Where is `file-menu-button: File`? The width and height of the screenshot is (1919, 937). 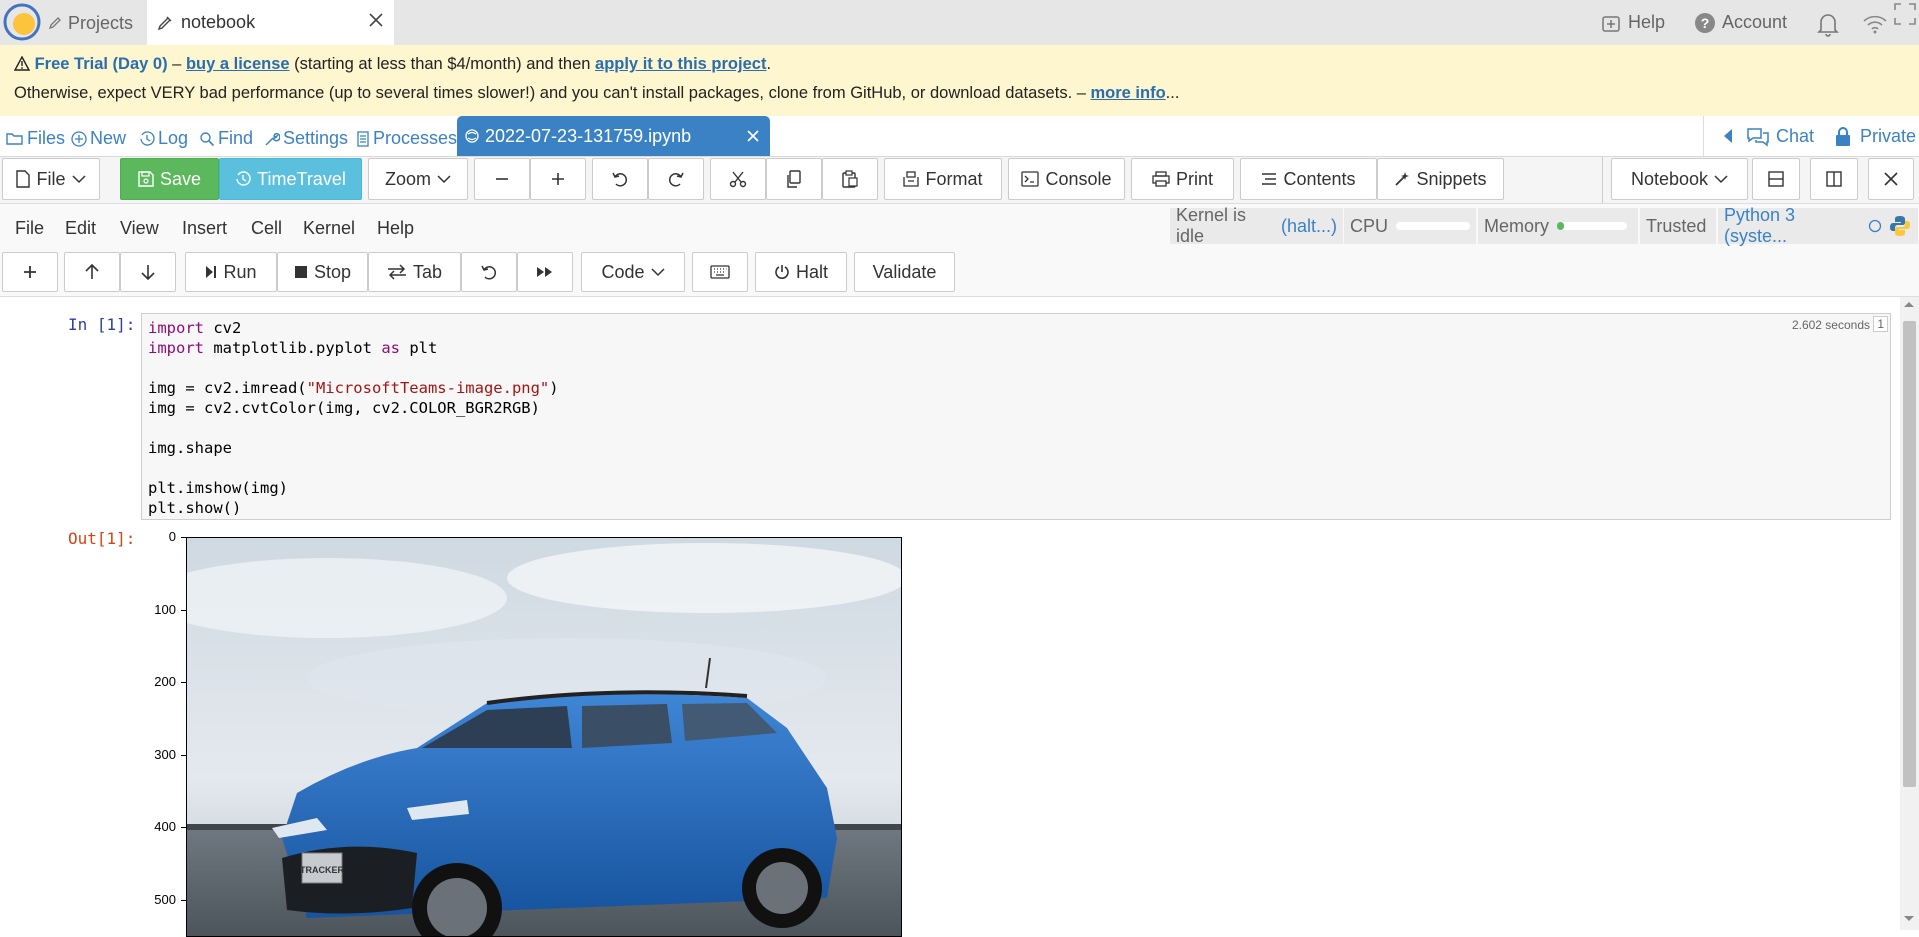 file-menu-button: File is located at coordinates (51, 179).